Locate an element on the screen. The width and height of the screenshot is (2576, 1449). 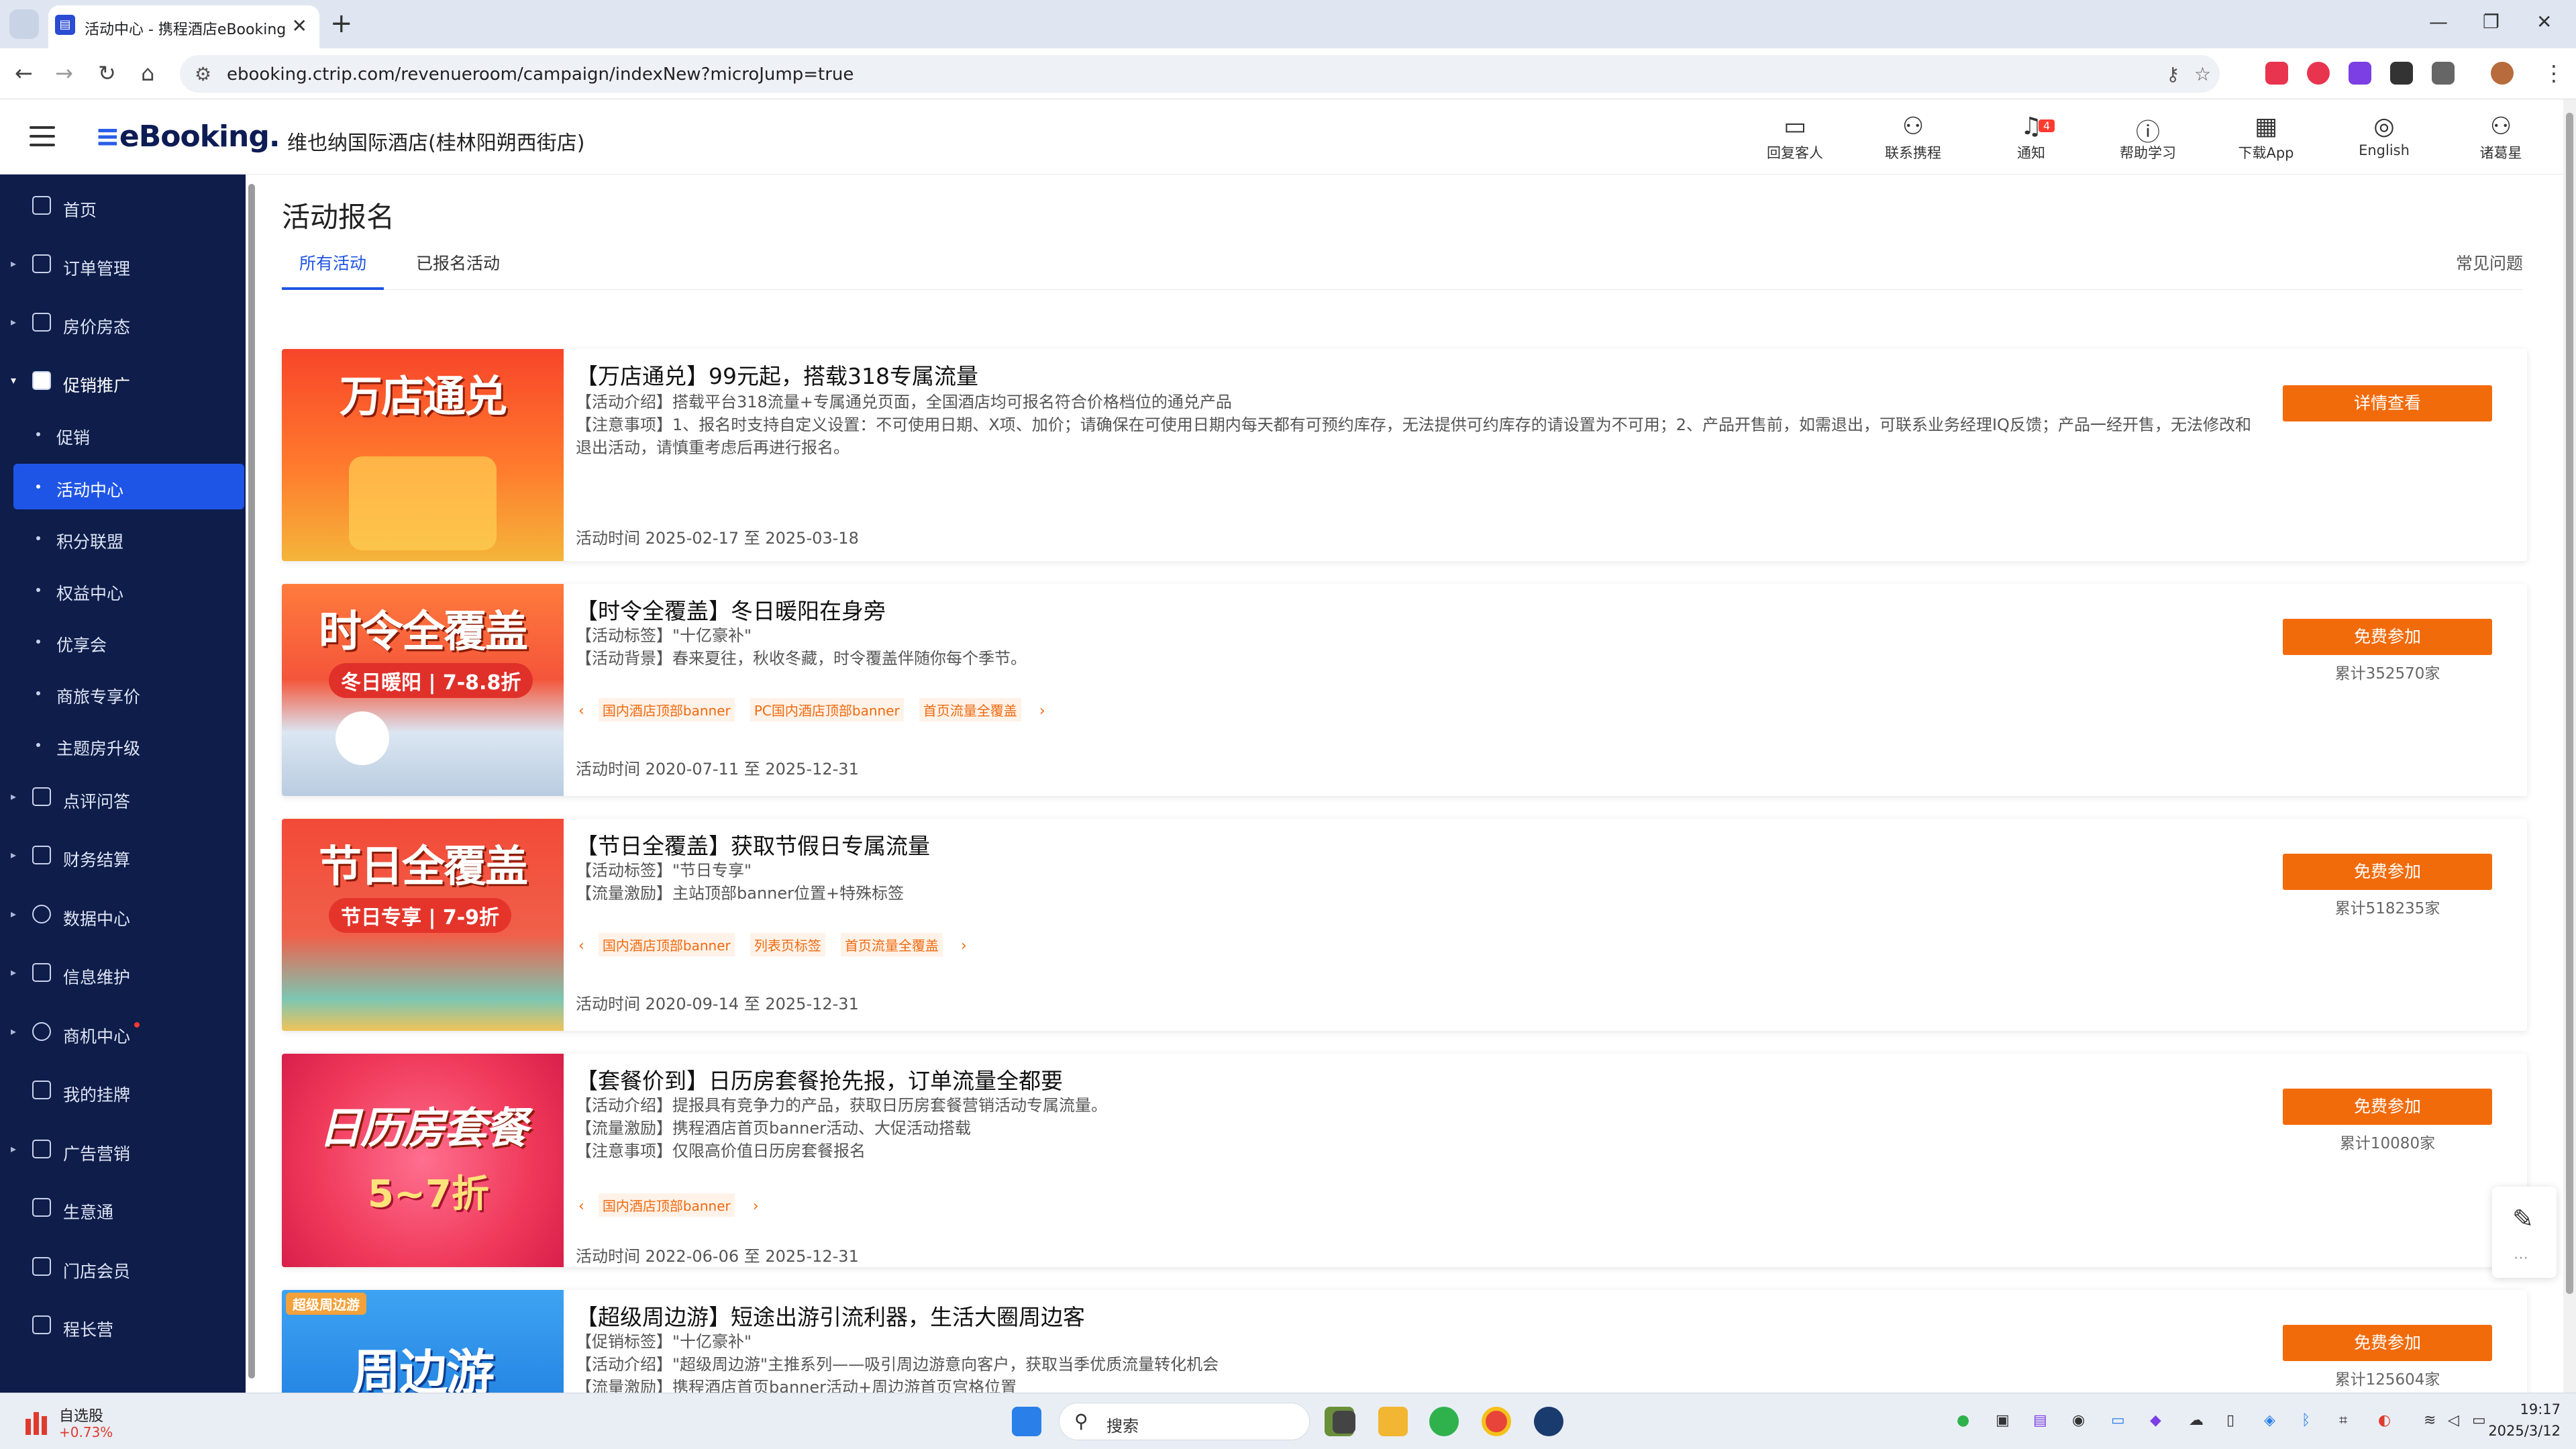
sidebar-item-data: ▸ 数据中心 is located at coordinates (123, 915).